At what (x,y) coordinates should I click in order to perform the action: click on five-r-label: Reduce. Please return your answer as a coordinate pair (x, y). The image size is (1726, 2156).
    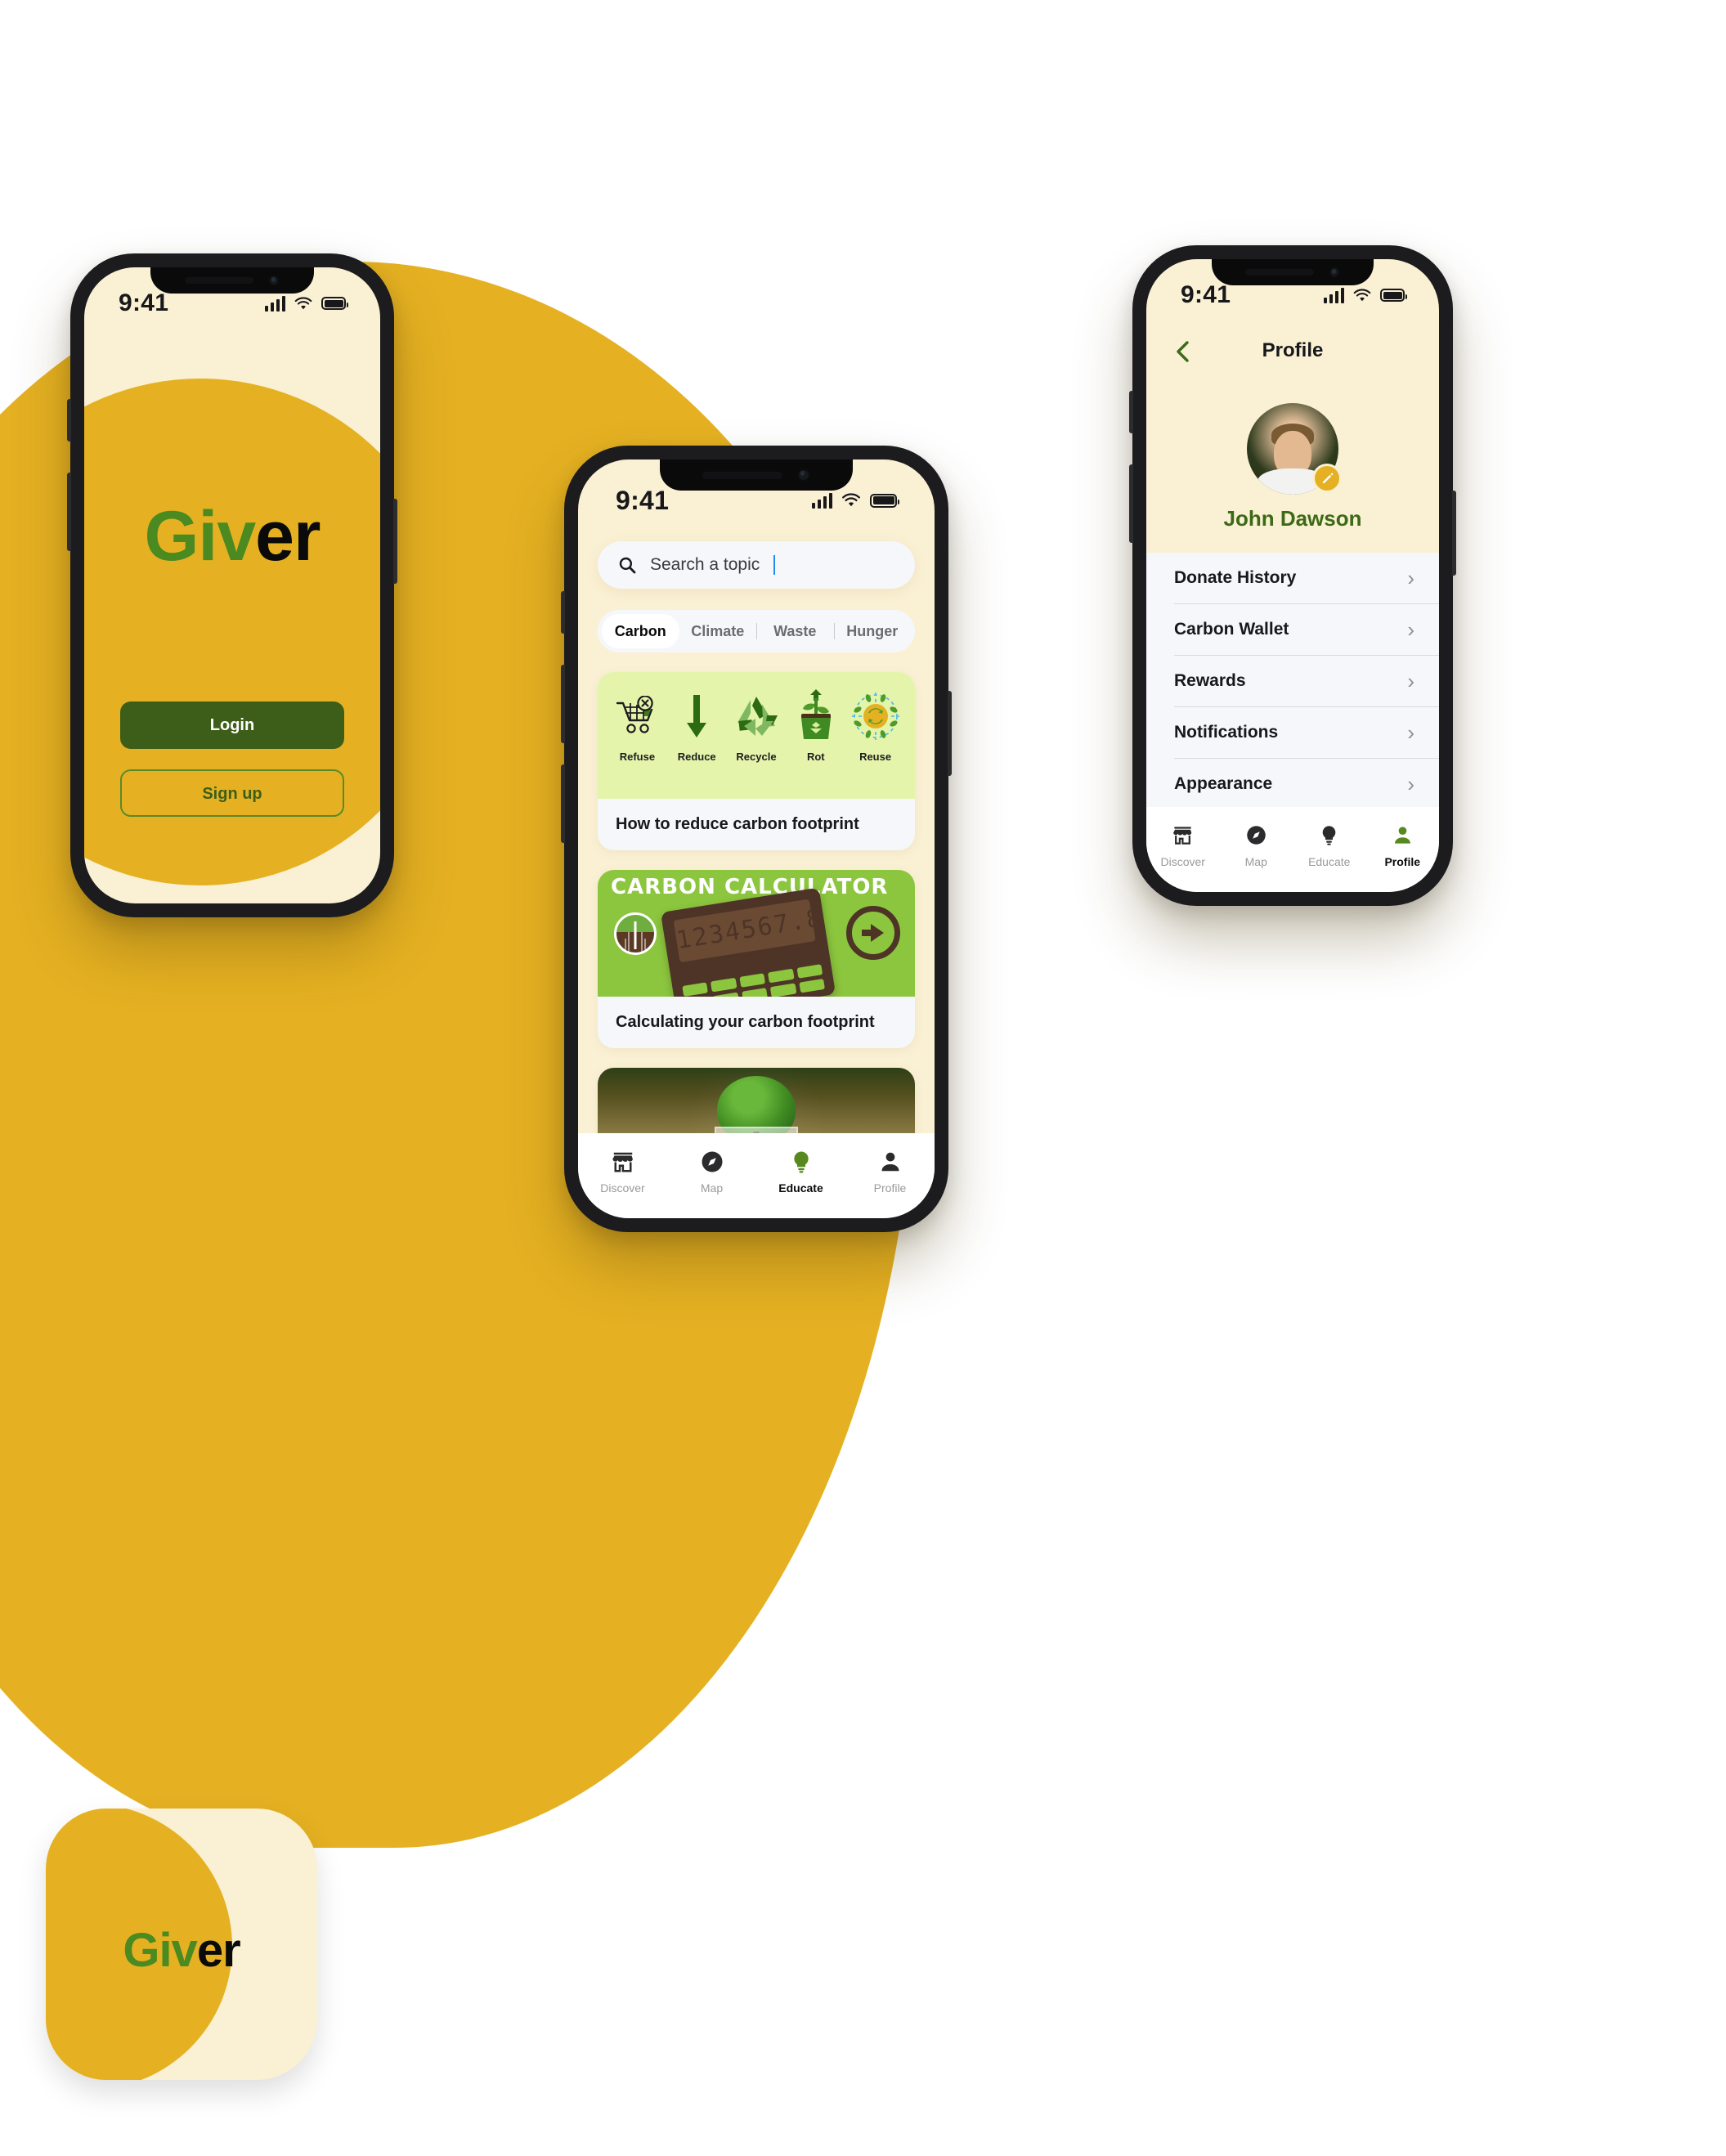
    Looking at the image, I should click on (696, 757).